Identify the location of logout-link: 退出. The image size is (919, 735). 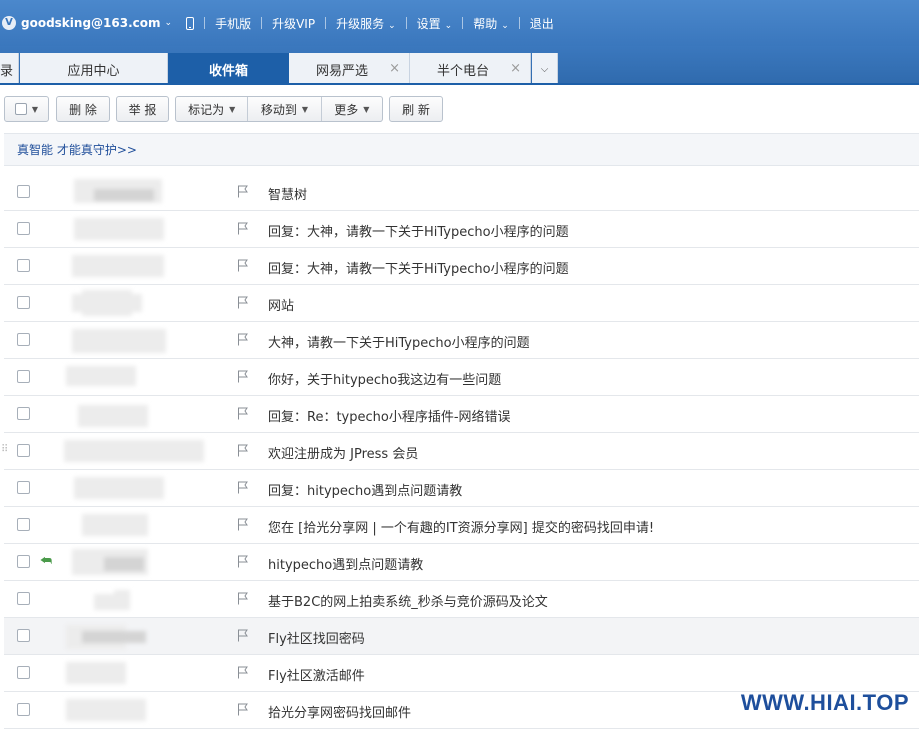
(542, 23).